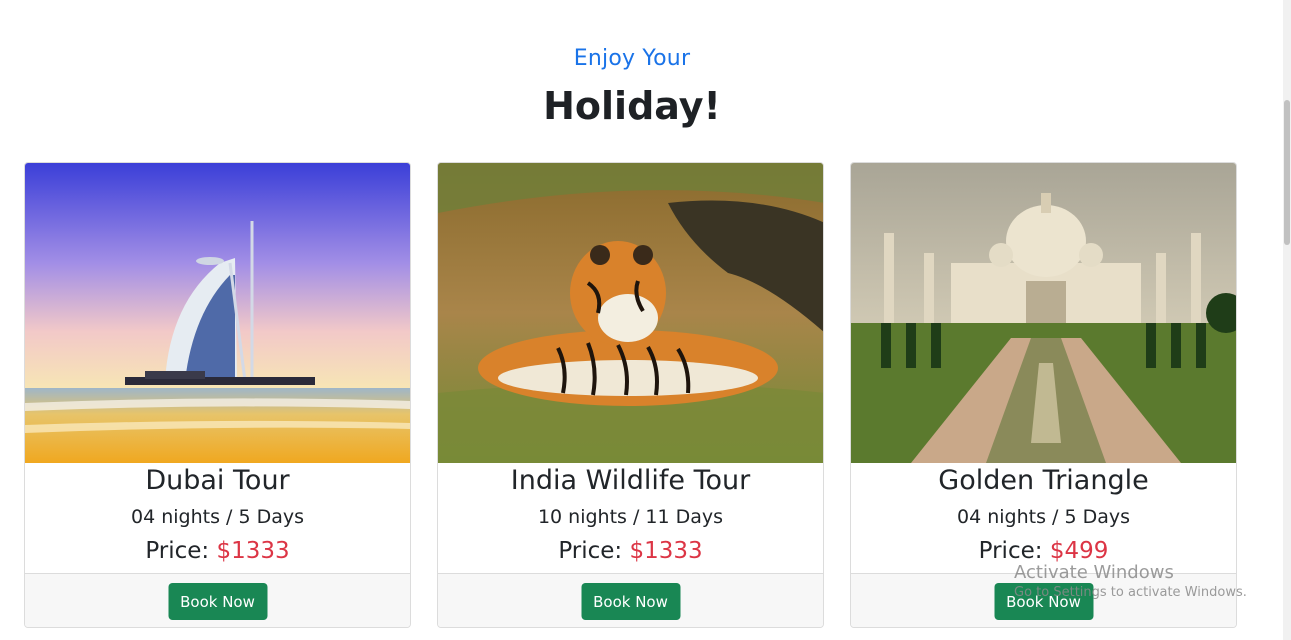 The height and width of the screenshot is (640, 1291). Describe the element at coordinates (1043, 480) in the screenshot. I see `tour-title: Golden Triangle` at that location.